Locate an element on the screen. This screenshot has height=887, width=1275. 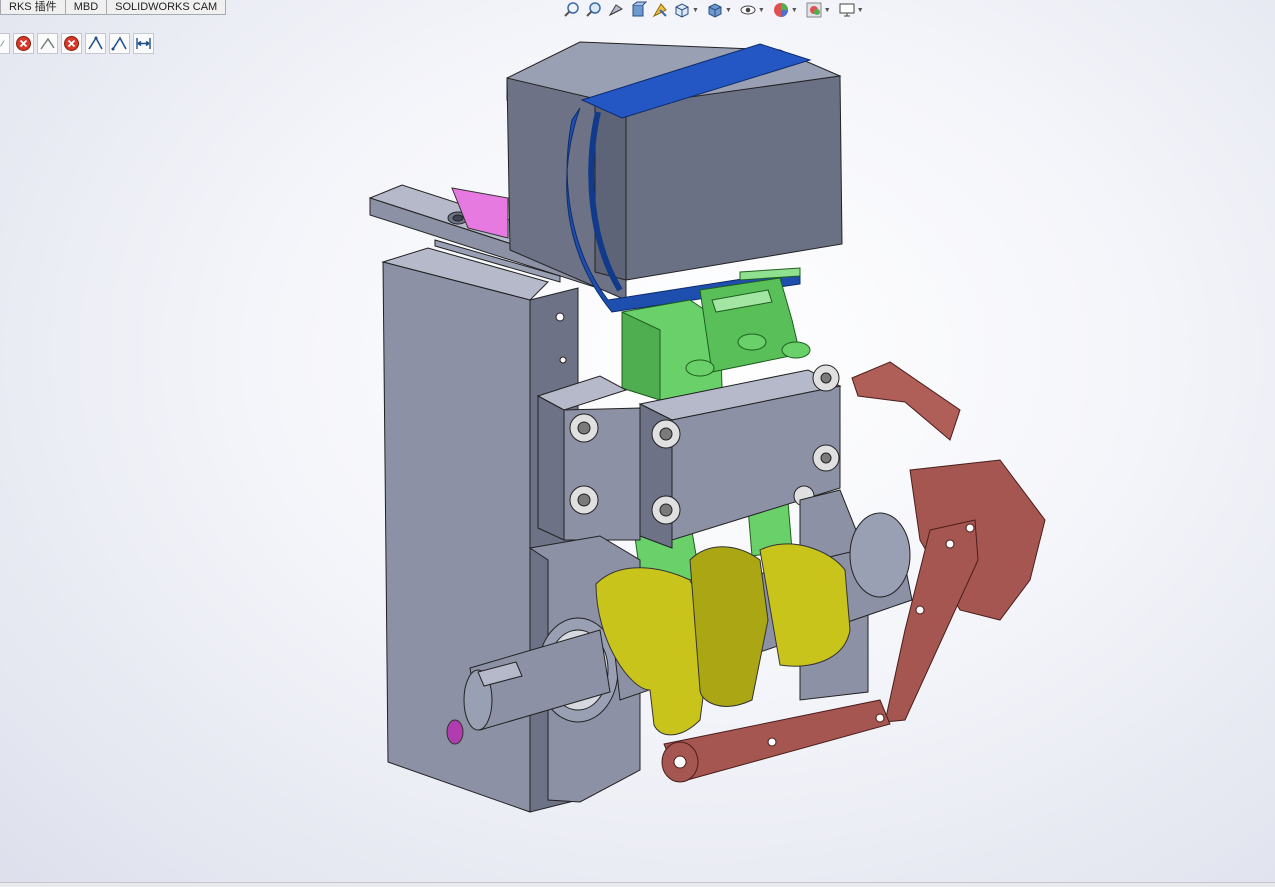
previous-view-button is located at coordinates (616, 10).